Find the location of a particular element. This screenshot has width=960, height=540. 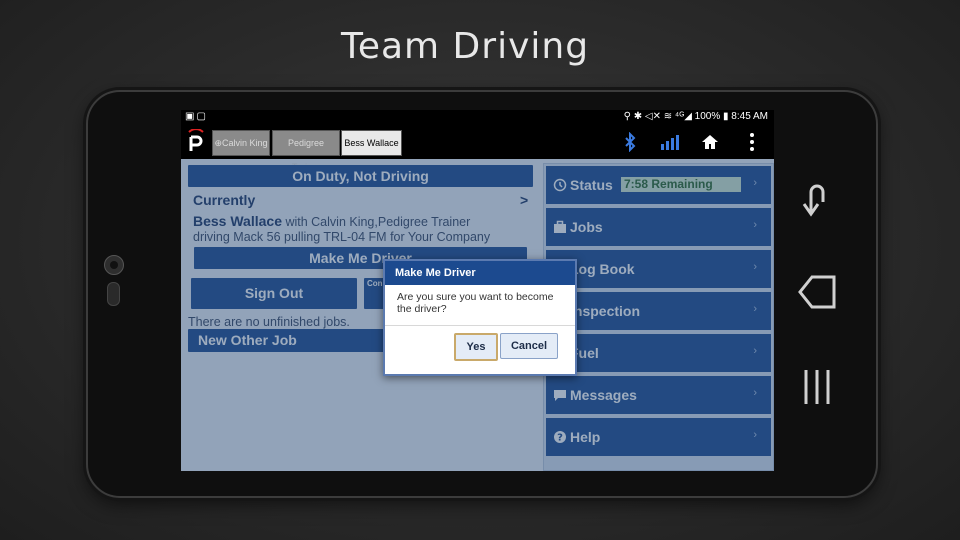

tab-calvin-king: ⊕Calvin King is located at coordinates (241, 143).